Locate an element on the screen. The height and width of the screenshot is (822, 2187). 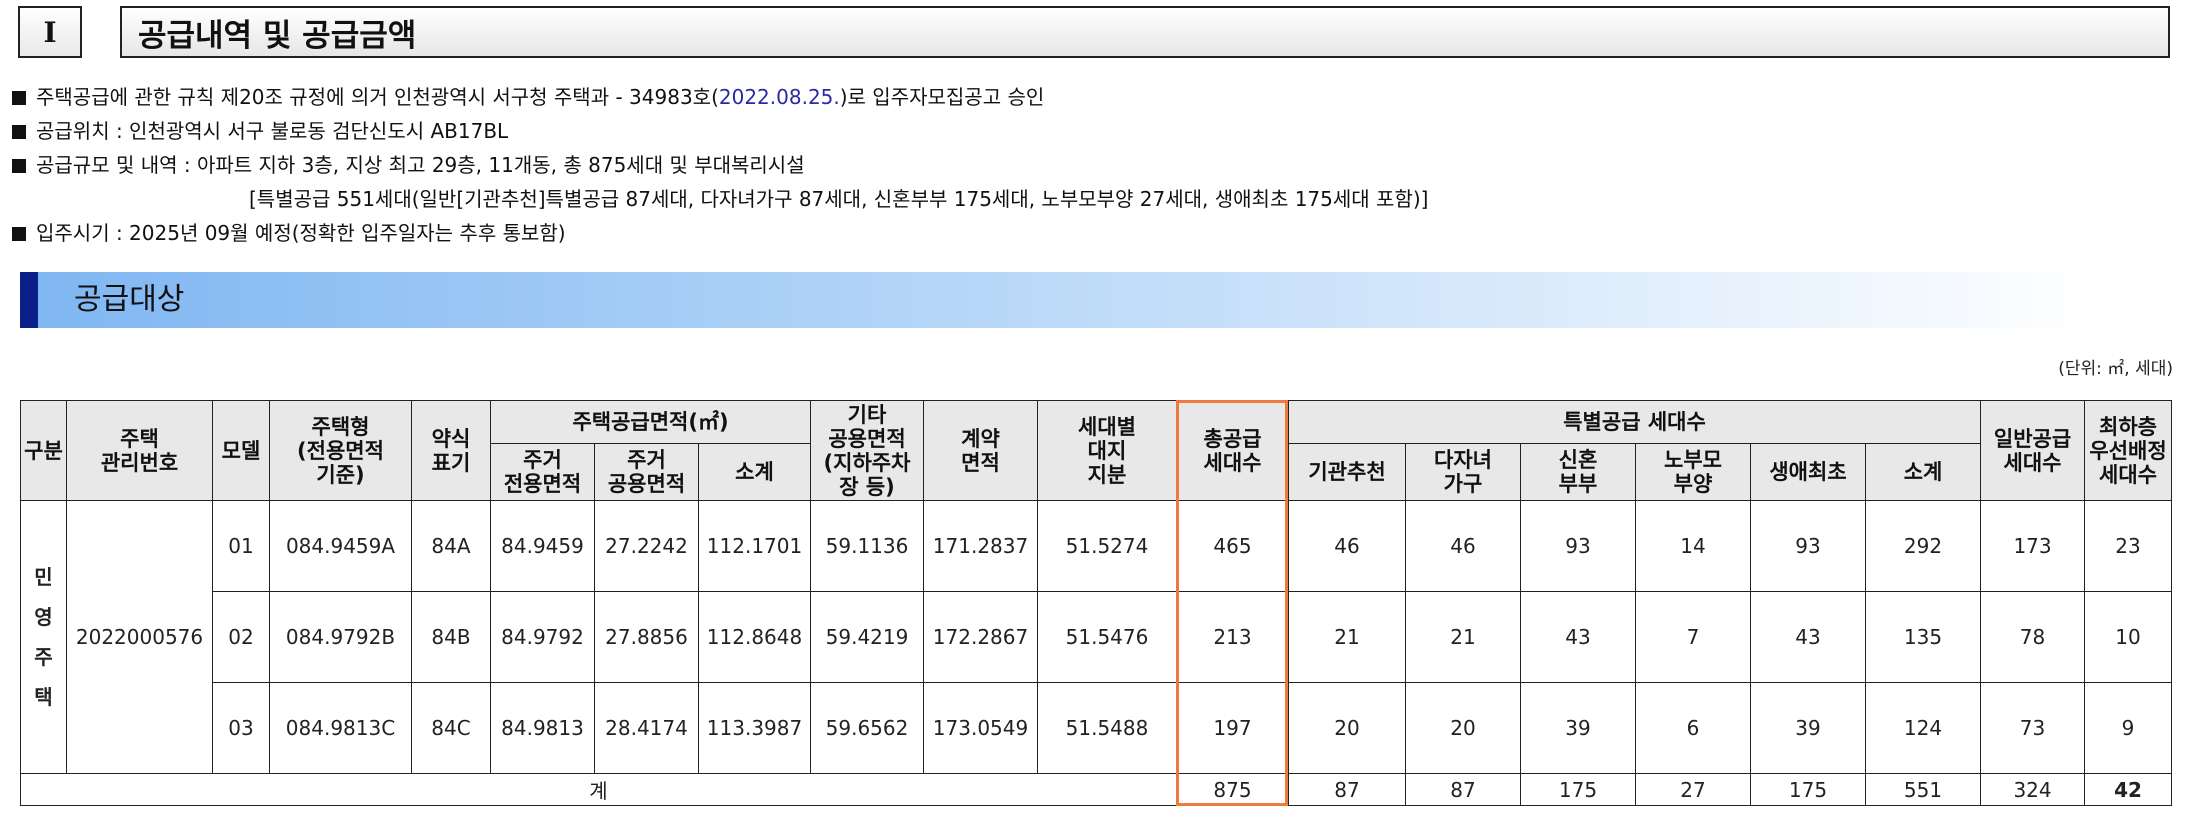
general-supply-cell: 78 is located at coordinates (2033, 637).